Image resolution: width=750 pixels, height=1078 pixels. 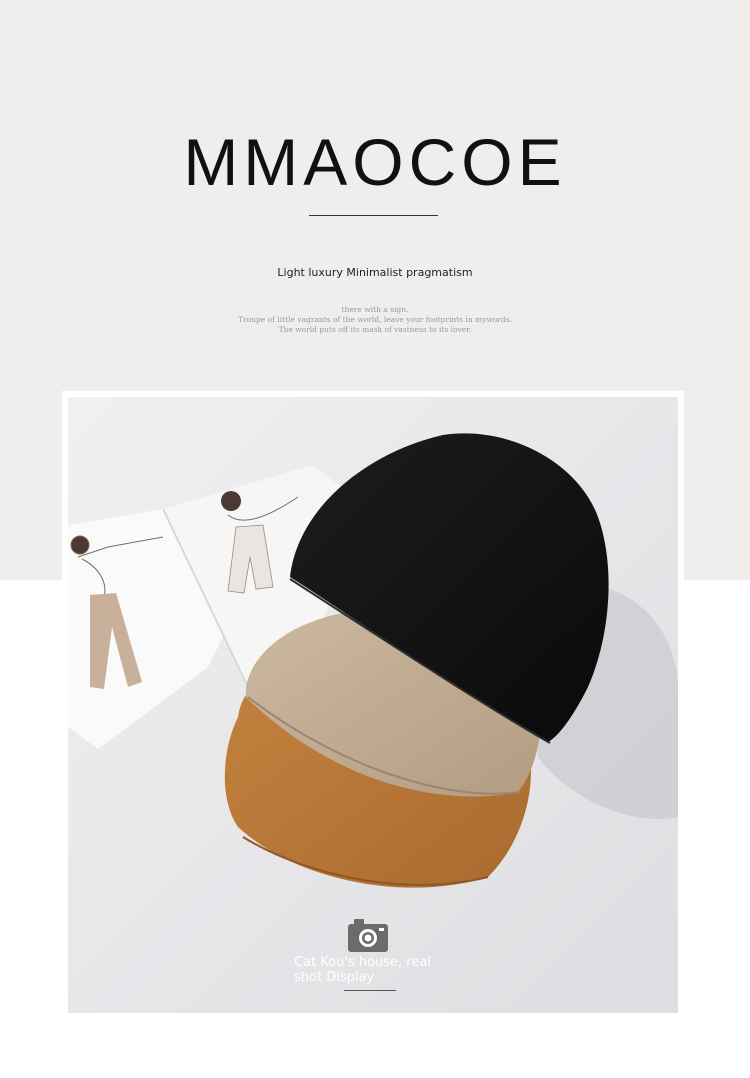 What do you see at coordinates (375, 162) in the screenshot?
I see `brand-title: MMAOCOE` at bounding box center [375, 162].